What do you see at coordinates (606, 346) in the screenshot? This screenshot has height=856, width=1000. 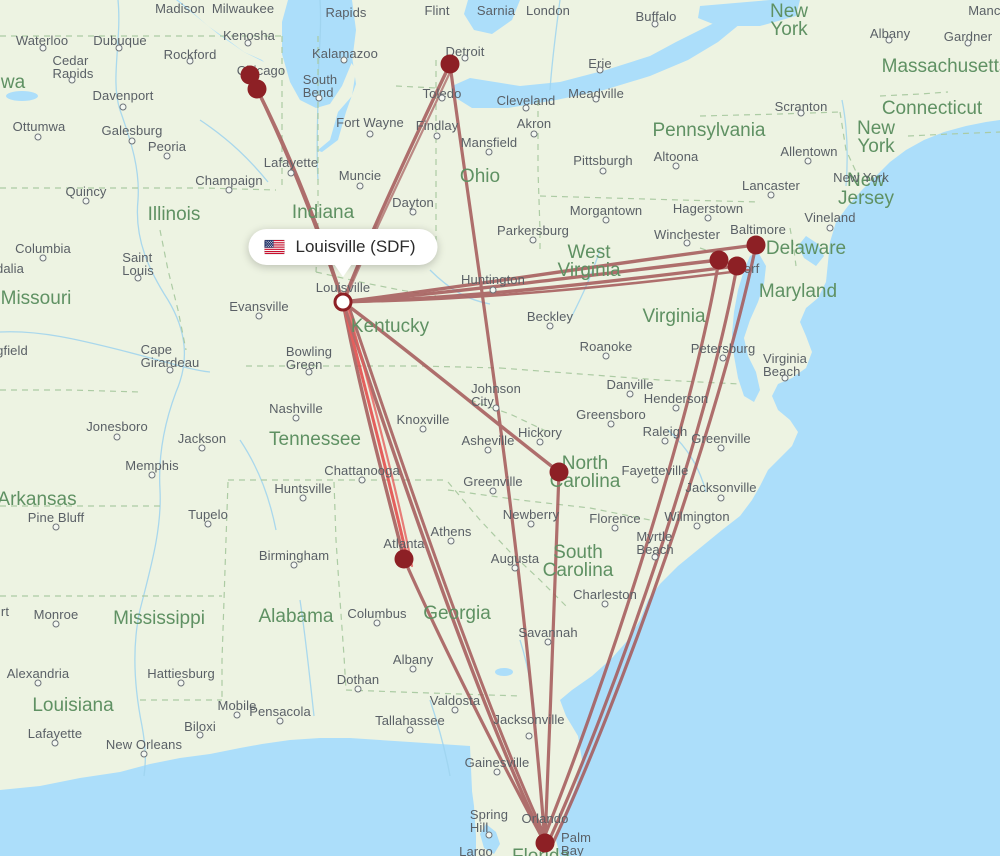 I see `city-label: Roanoke` at bounding box center [606, 346].